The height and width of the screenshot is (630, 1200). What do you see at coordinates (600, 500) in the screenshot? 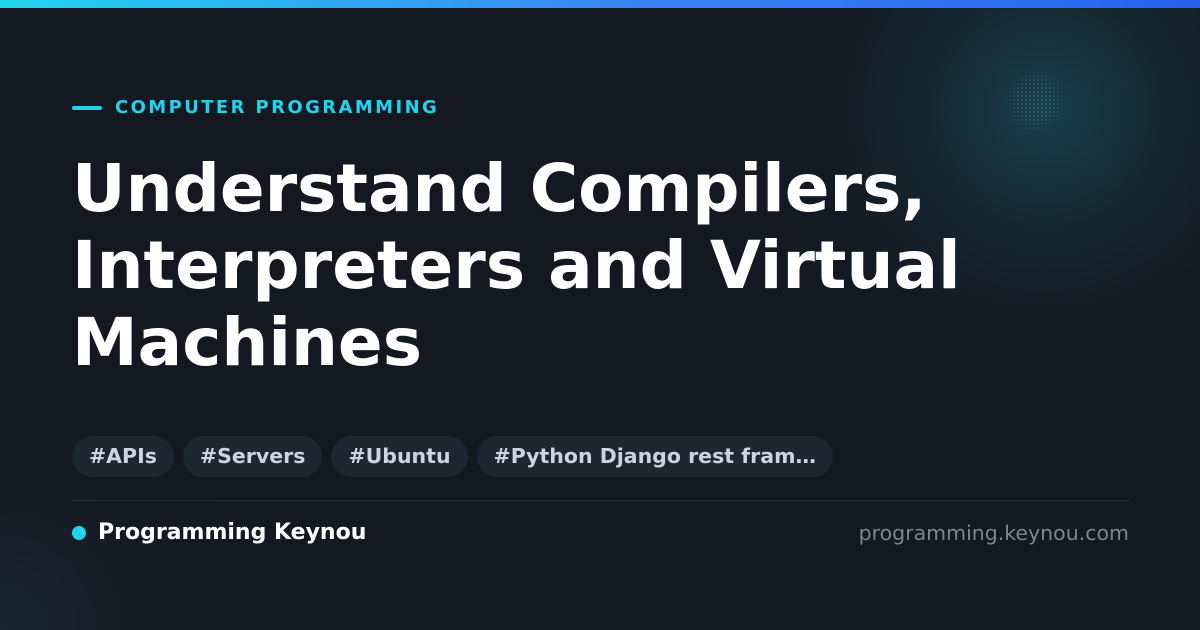
I see `footer-divider` at bounding box center [600, 500].